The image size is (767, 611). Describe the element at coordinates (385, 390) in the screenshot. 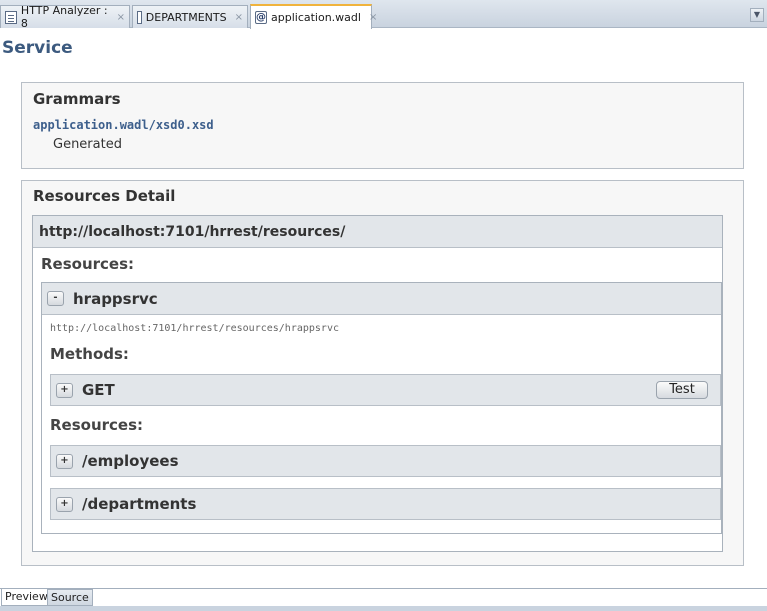

I see `method-get-row: + GET Test` at that location.